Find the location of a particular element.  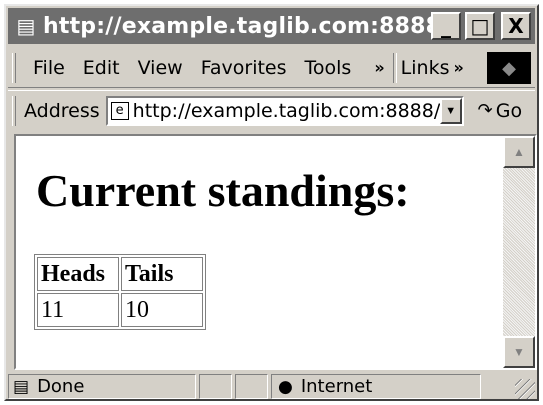

table-header-row: Heads Tails is located at coordinates (120, 274).